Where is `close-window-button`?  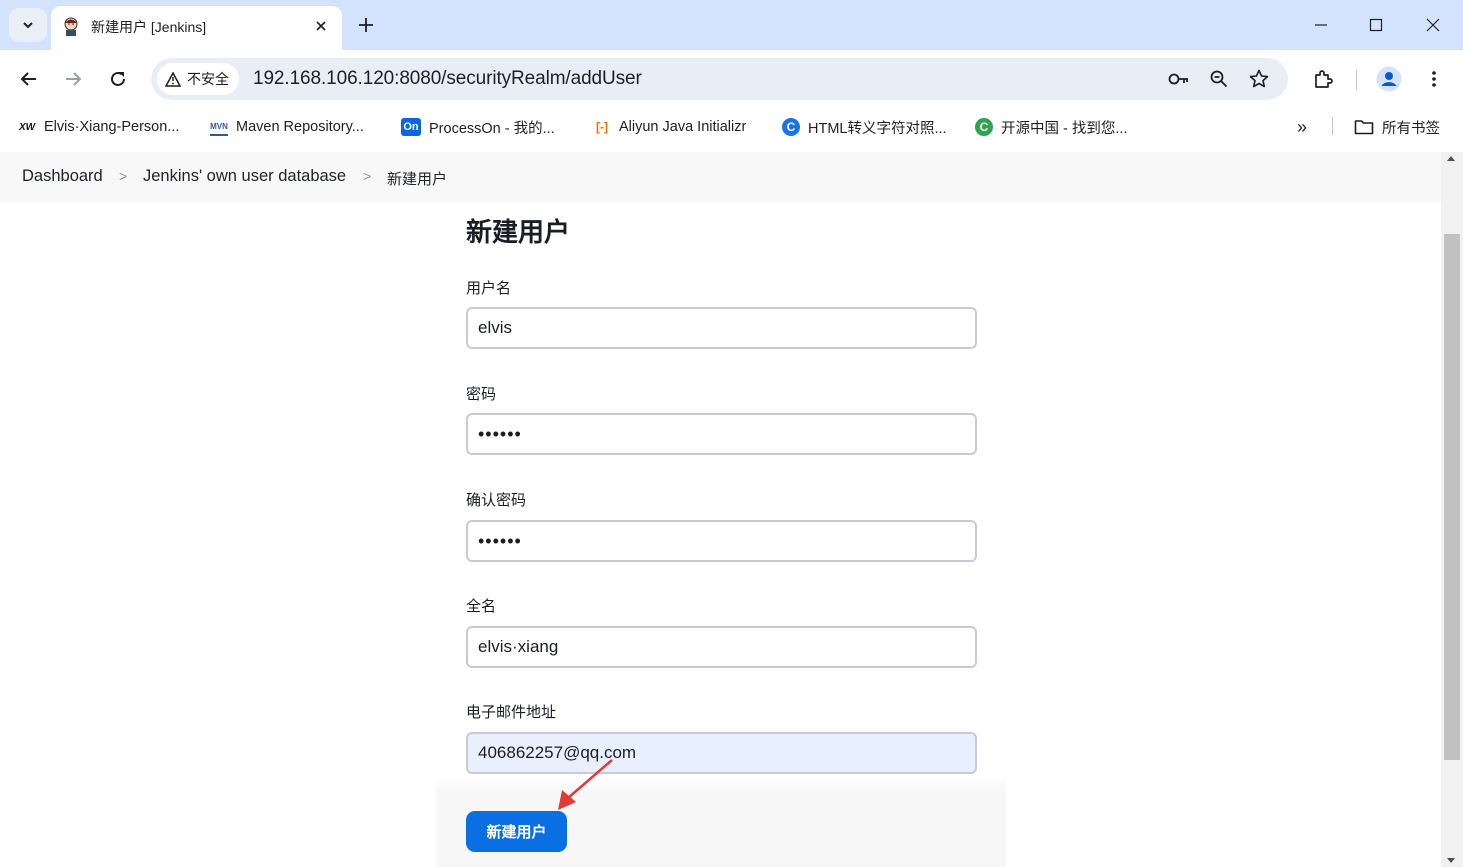
close-window-button is located at coordinates (1433, 25).